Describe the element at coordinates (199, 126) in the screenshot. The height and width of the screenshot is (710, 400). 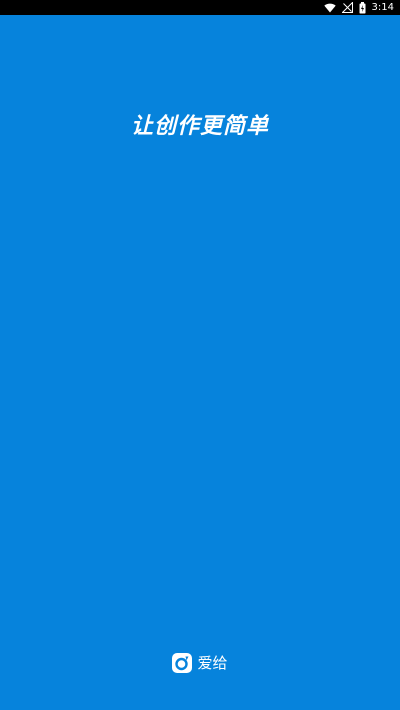
I see `slogan-text: 让创作更简单` at that location.